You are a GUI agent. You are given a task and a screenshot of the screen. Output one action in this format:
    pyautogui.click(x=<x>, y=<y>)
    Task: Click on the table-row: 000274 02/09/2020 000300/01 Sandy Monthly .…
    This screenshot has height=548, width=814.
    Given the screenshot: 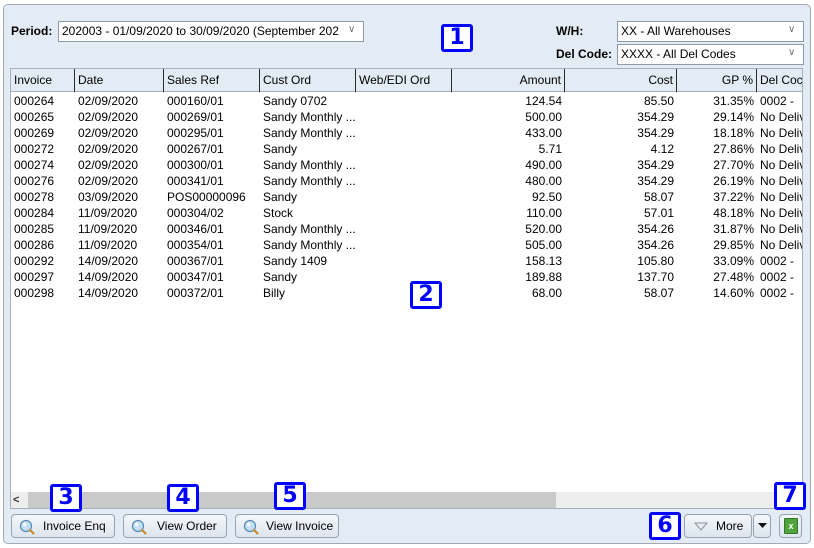 What is the action you would take?
    pyautogui.click(x=406, y=165)
    